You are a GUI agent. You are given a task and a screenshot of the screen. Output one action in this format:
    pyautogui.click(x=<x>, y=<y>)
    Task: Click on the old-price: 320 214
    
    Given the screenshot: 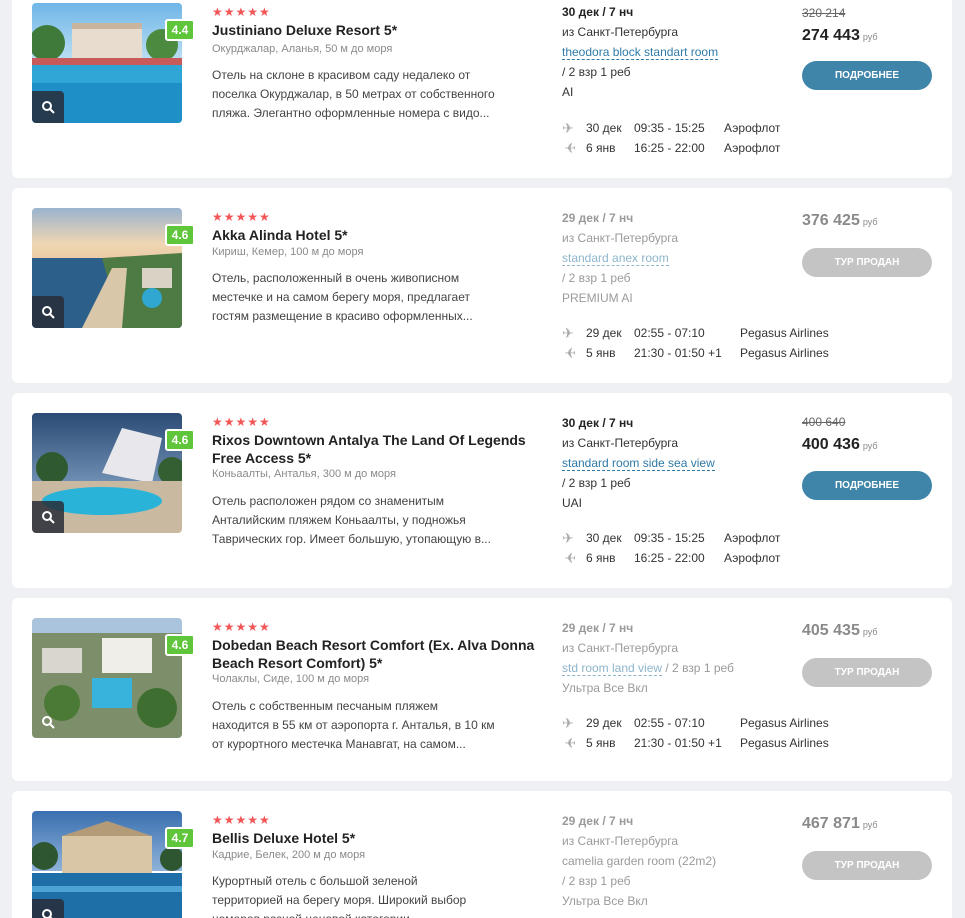 What is the action you would take?
    pyautogui.click(x=824, y=13)
    